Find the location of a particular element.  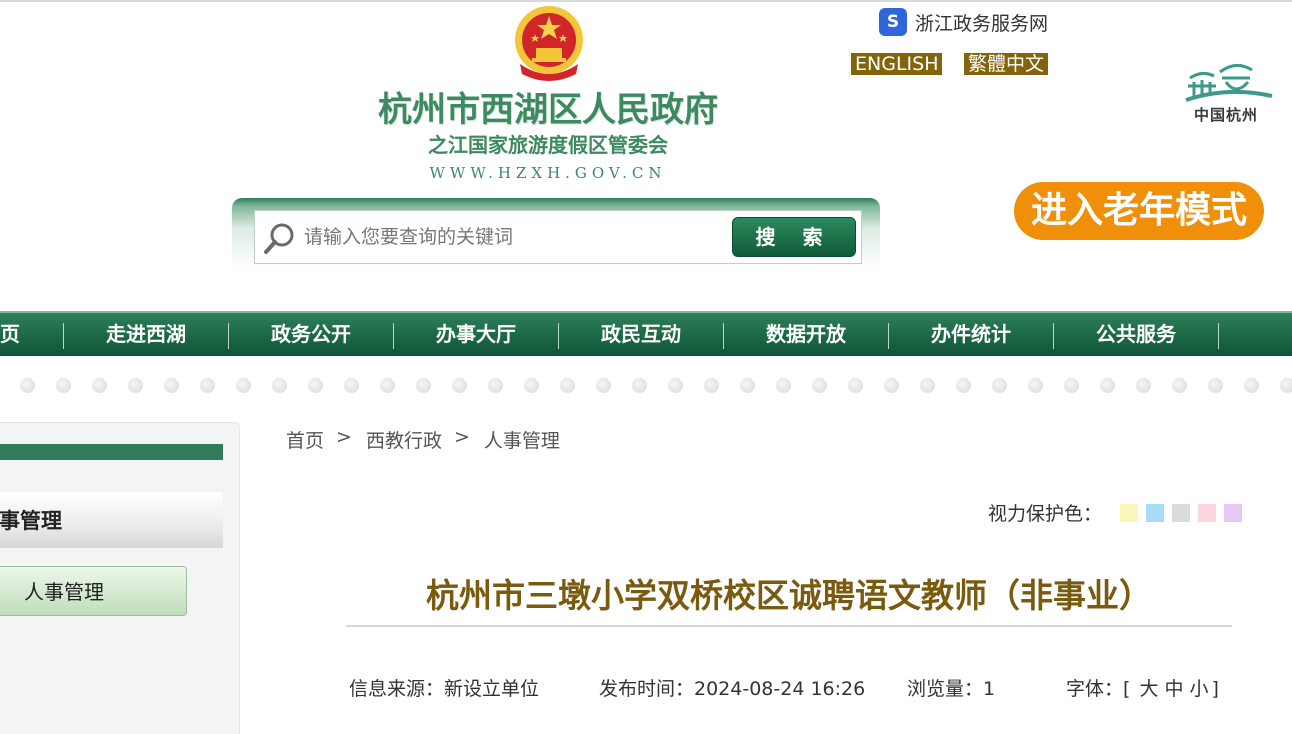

traditional-chinese-button: 繁體中文 is located at coordinates (1006, 64).